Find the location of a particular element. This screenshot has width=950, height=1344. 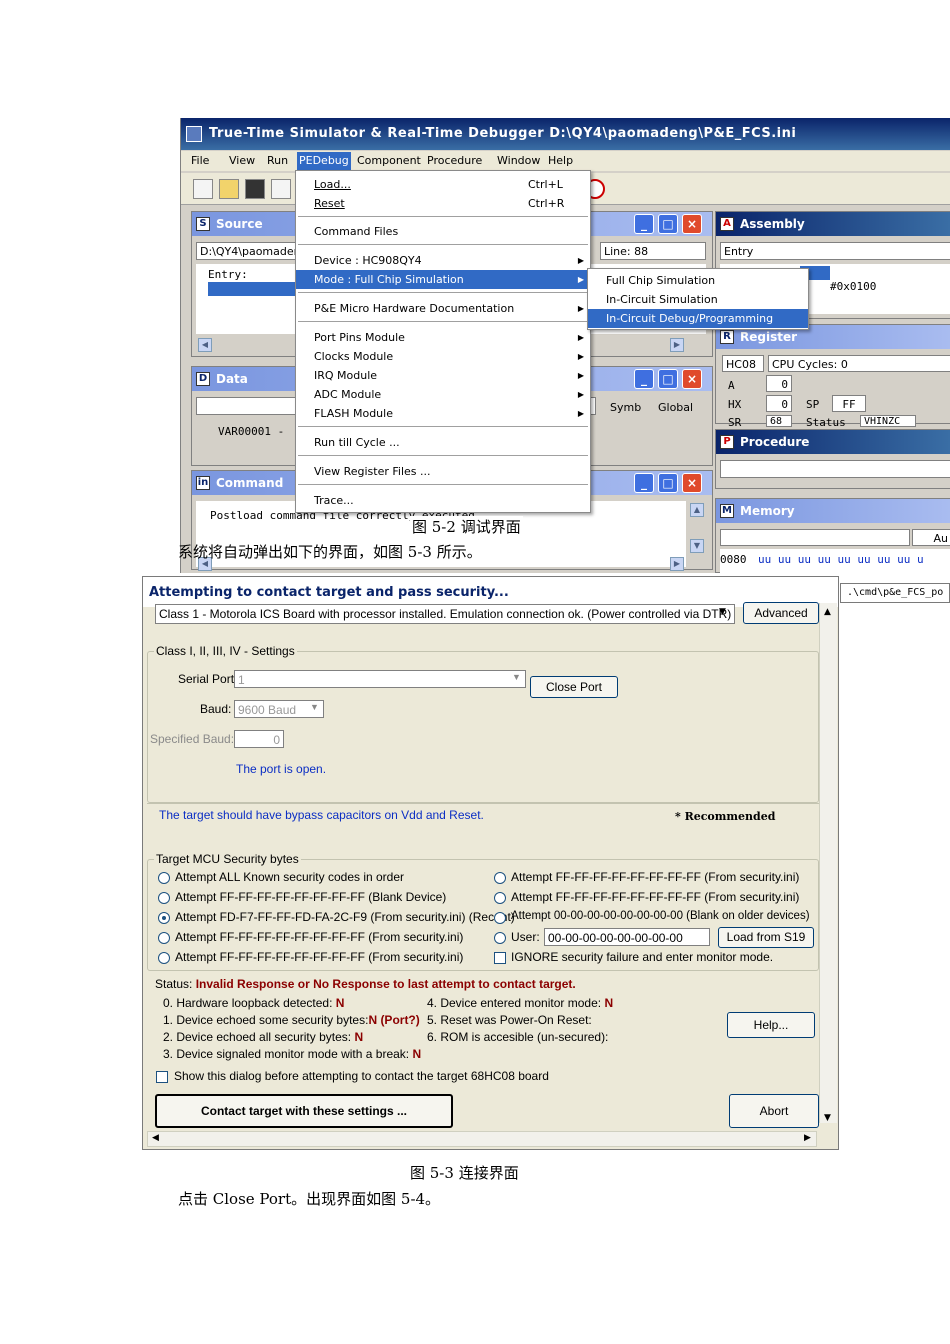

menu-view: View is located at coordinates (242, 160).